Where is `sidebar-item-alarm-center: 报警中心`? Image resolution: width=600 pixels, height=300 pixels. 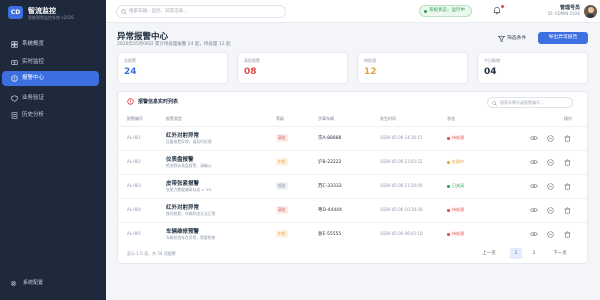
sidebar-item-alarm-center: 报警中心 is located at coordinates (50, 78).